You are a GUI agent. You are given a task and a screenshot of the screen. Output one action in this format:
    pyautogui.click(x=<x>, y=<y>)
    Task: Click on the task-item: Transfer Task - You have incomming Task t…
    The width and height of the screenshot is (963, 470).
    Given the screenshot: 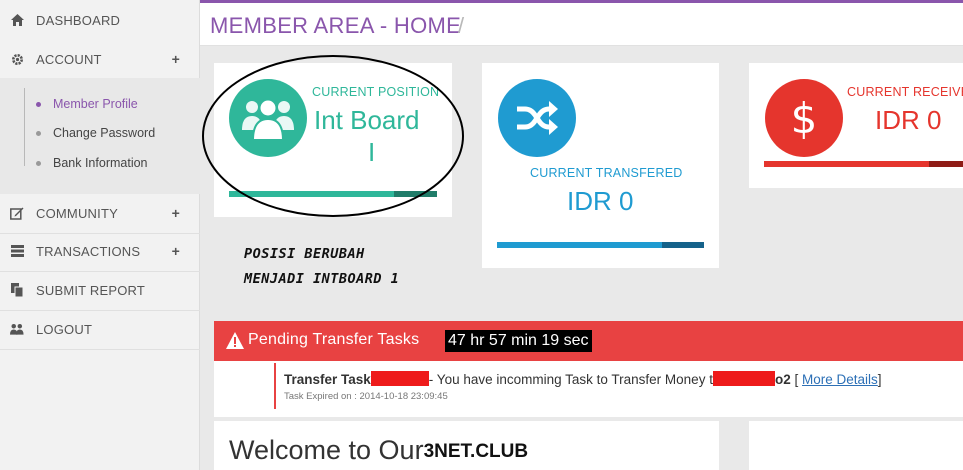 What is the action you would take?
    pyautogui.click(x=618, y=386)
    